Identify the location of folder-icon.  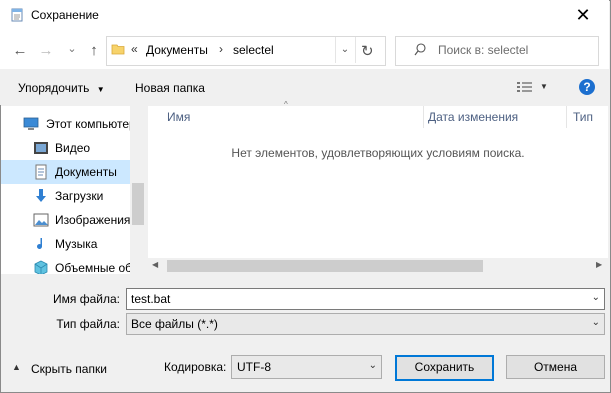
(118, 49).